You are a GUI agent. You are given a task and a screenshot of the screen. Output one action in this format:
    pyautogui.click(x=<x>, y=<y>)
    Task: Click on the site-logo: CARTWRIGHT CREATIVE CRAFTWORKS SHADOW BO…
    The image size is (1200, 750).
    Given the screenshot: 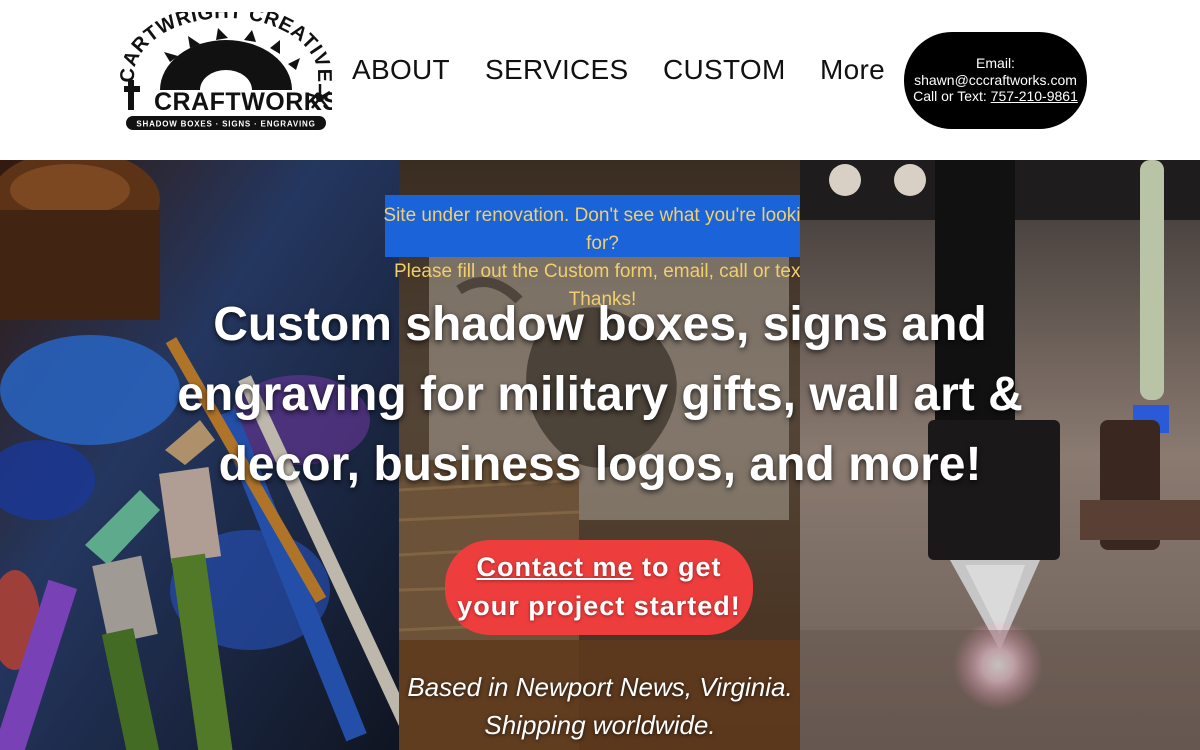 What is the action you would take?
    pyautogui.click(x=228, y=67)
    